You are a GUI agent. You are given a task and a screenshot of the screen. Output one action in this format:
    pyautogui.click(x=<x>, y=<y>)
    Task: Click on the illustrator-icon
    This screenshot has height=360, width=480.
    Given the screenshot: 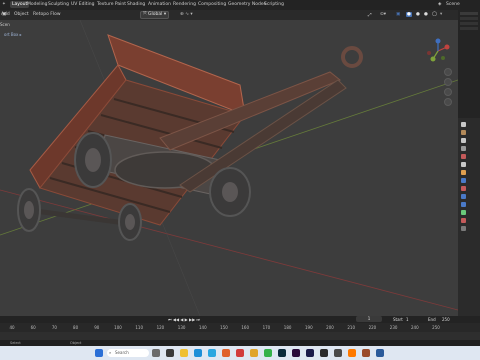 What is the action you would take?
    pyautogui.click(x=352, y=353)
    